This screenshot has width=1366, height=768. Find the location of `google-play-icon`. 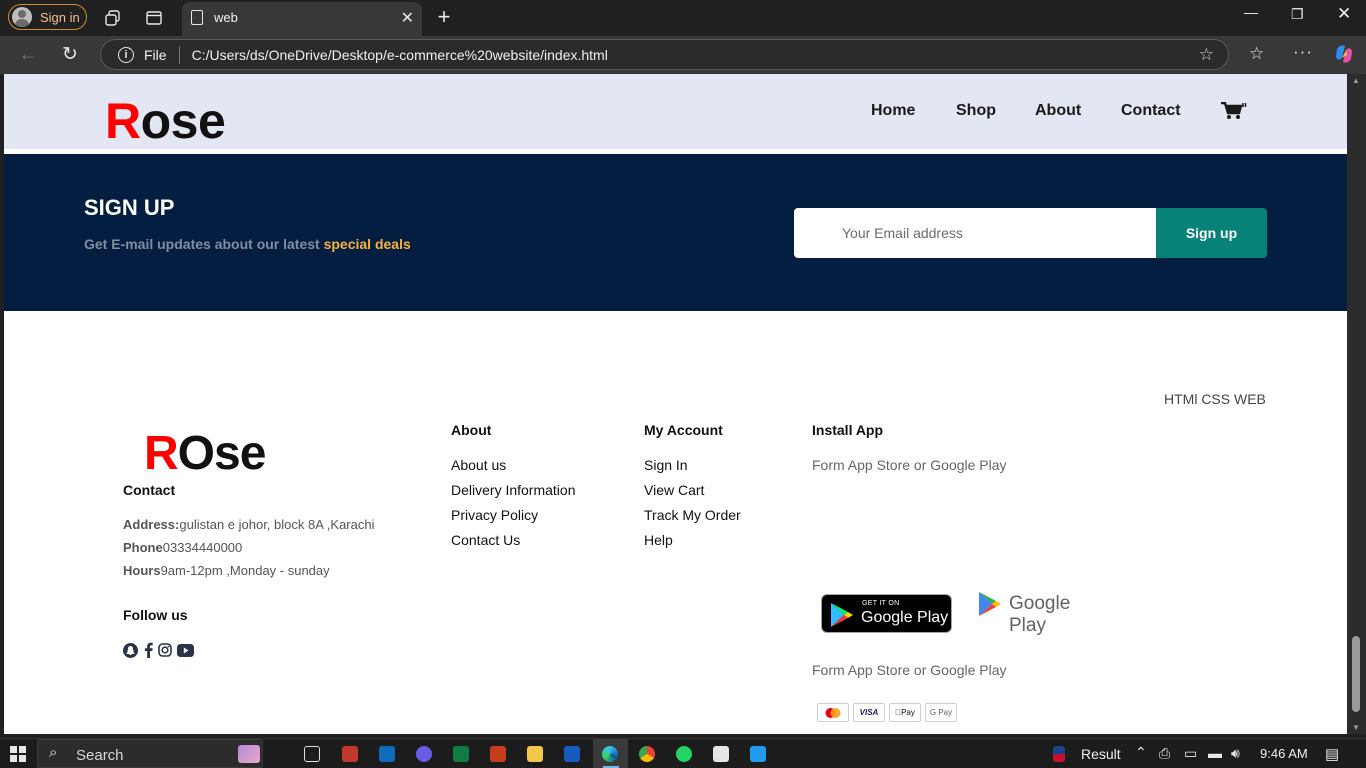

google-play-icon is located at coordinates (842, 615).